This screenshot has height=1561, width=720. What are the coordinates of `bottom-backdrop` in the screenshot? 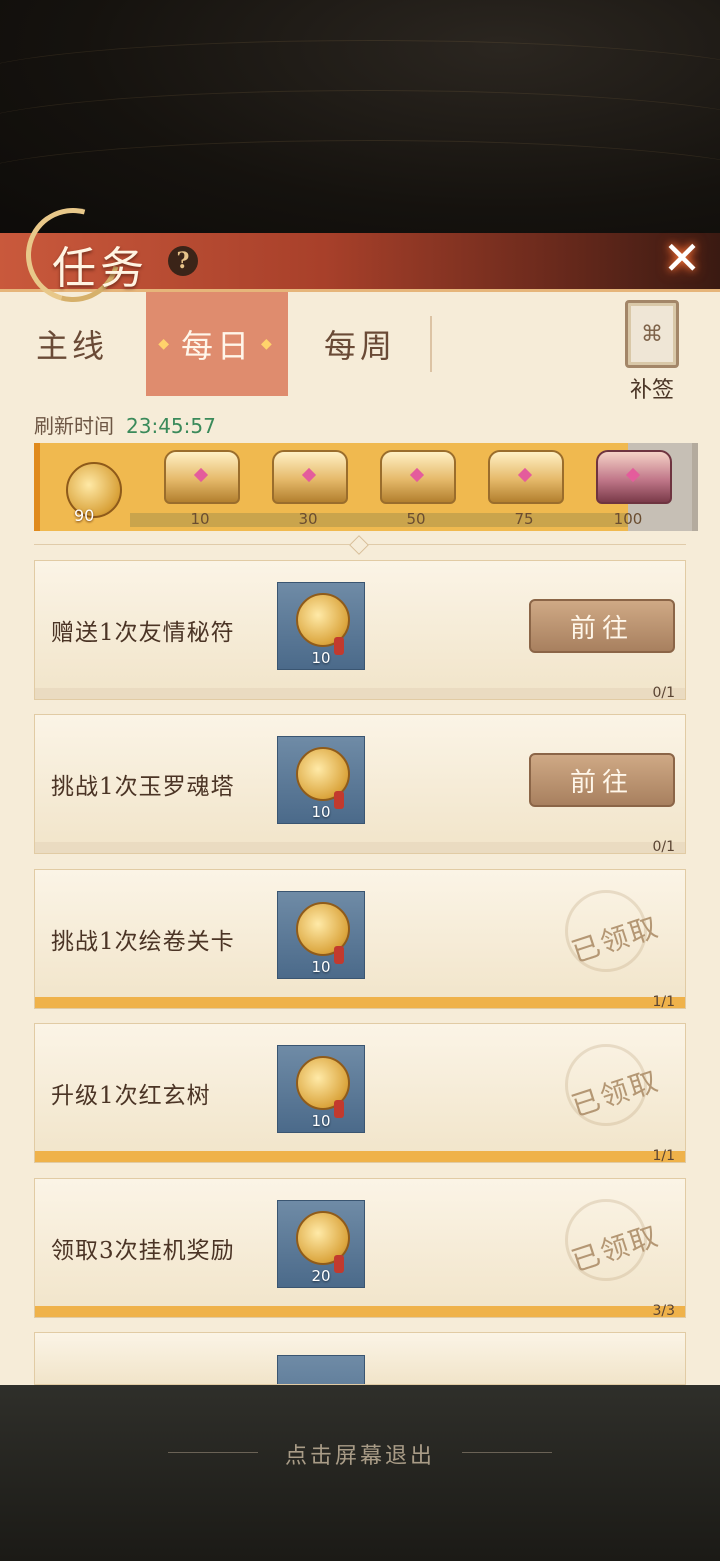 It's located at (360, 1473).